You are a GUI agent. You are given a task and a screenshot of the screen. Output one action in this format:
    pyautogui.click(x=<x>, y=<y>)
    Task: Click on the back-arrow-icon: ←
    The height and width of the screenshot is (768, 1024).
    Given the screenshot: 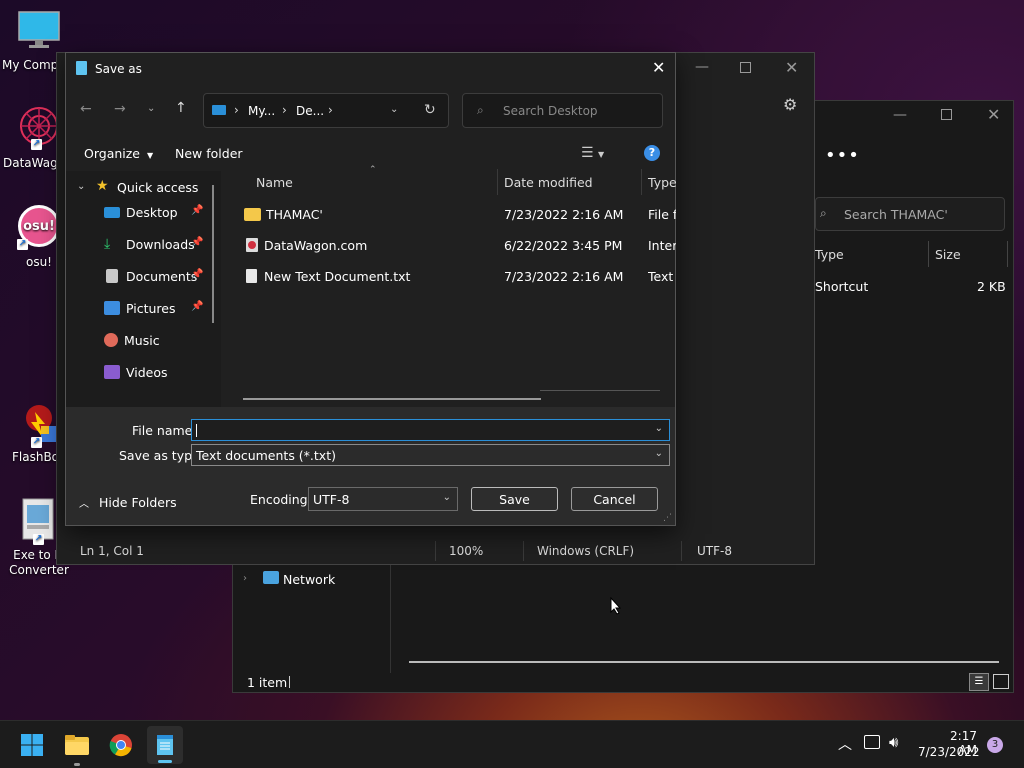 What is the action you would take?
    pyautogui.click(x=86, y=109)
    